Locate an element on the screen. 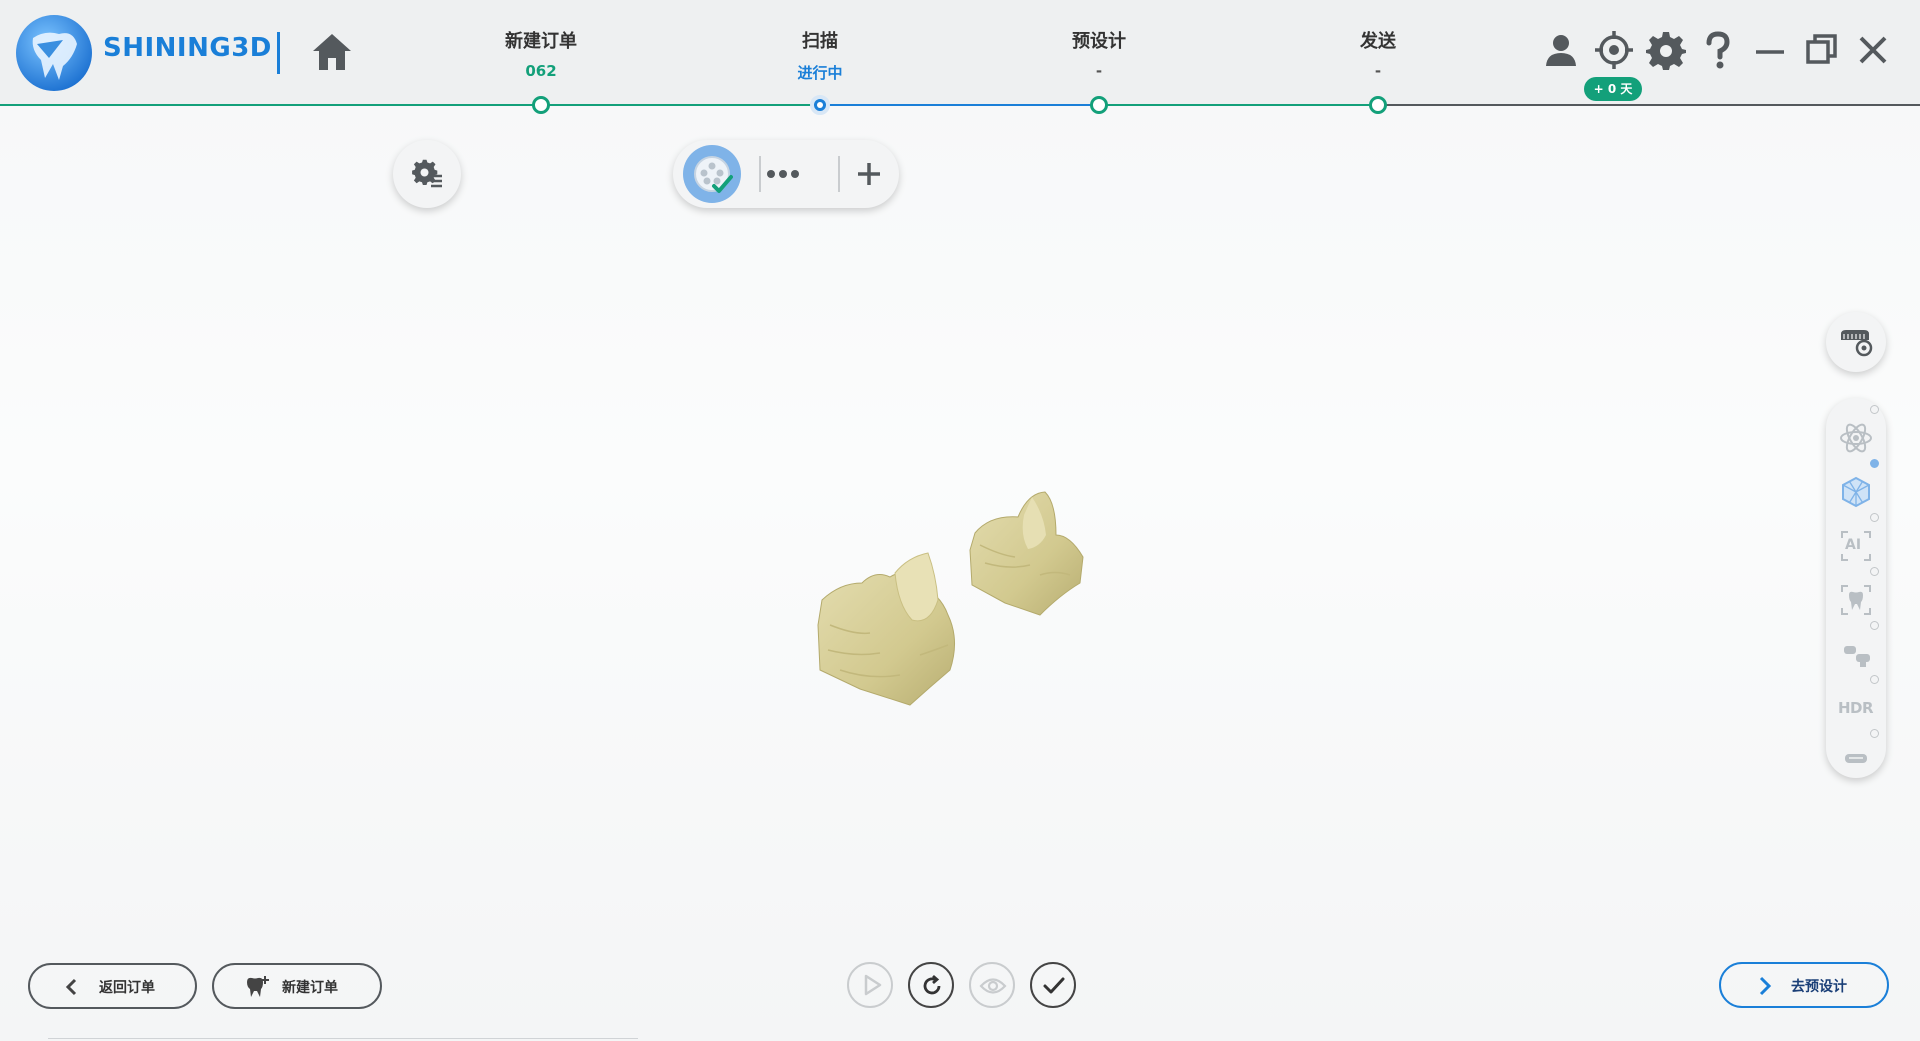 This screenshot has width=1920, height=1041. confirm-button is located at coordinates (1053, 985).